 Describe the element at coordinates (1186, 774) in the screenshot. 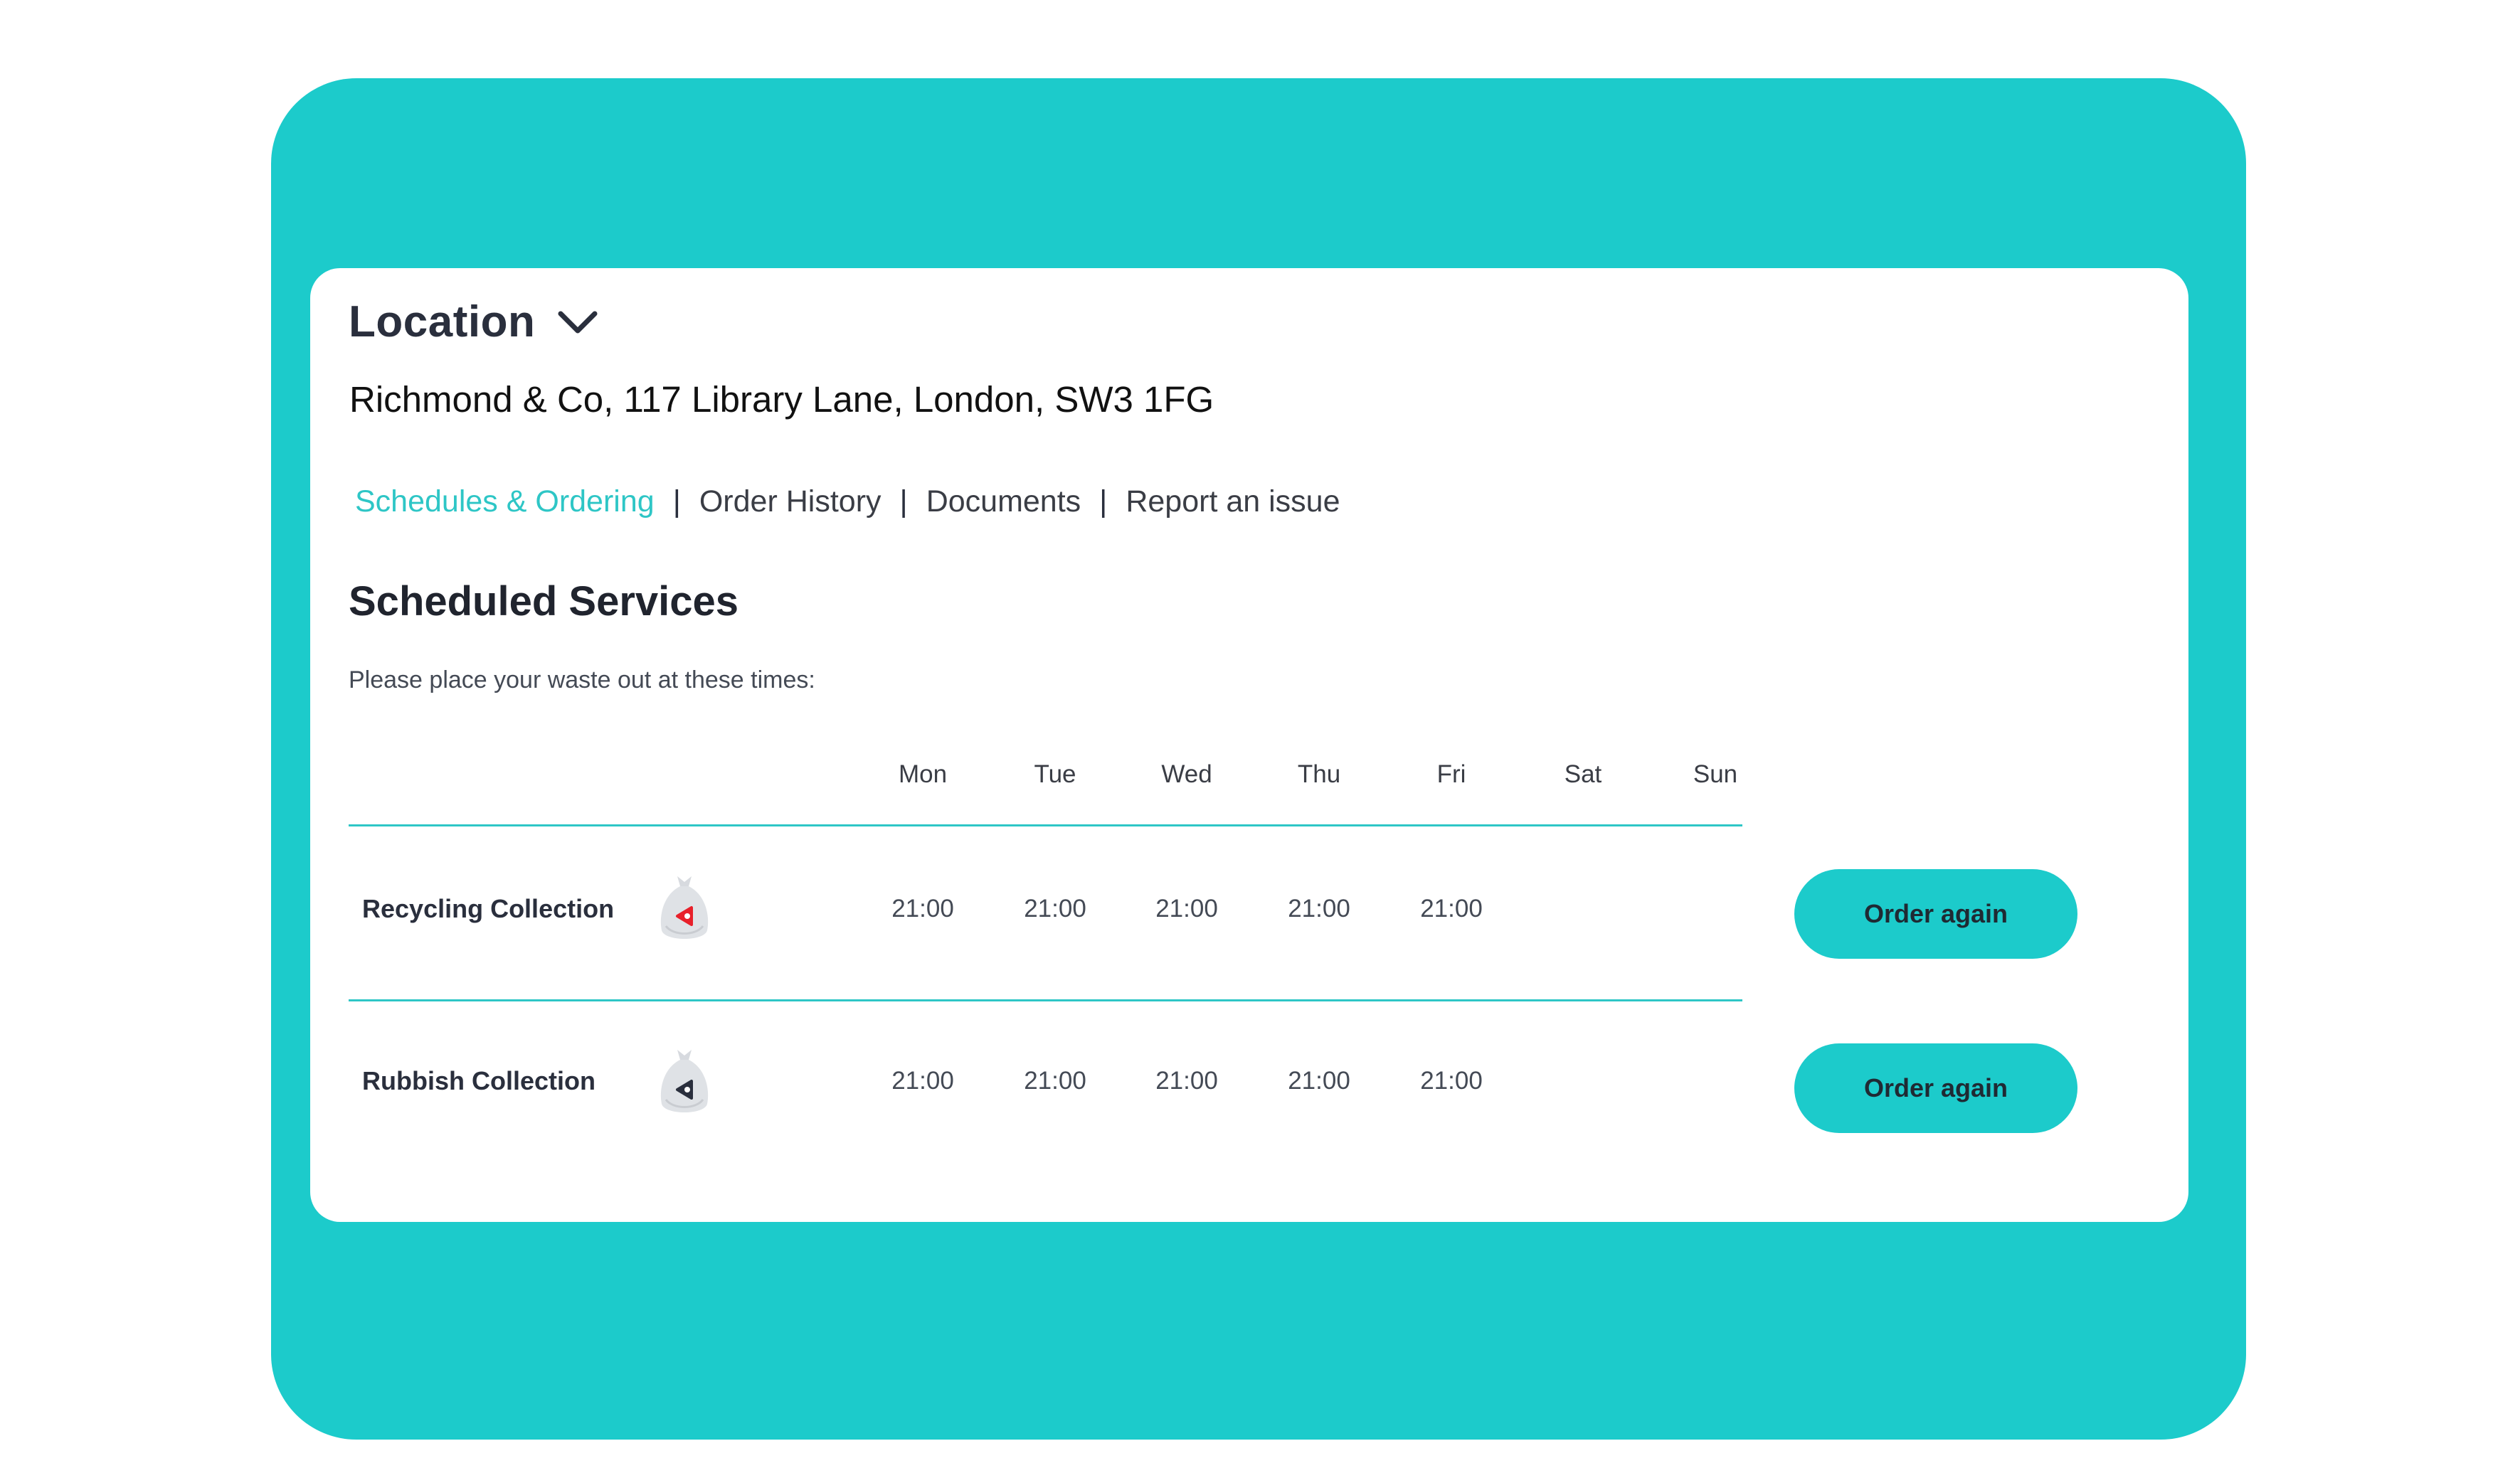

I see `day-header-wed: Wed` at that location.